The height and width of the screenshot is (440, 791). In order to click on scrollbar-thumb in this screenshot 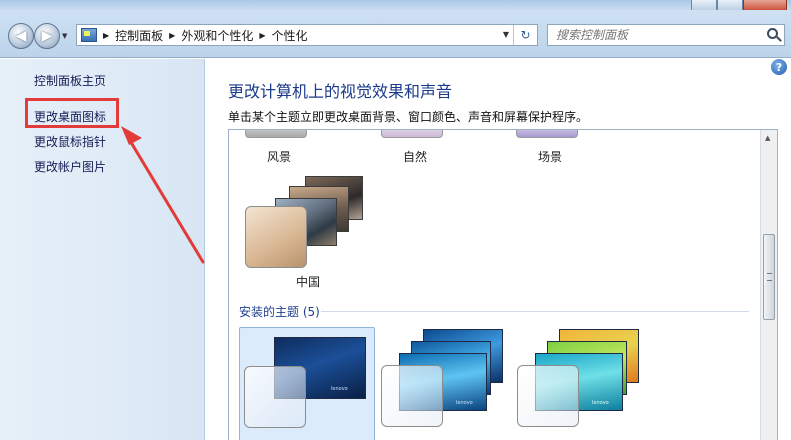, I will do `click(769, 277)`.